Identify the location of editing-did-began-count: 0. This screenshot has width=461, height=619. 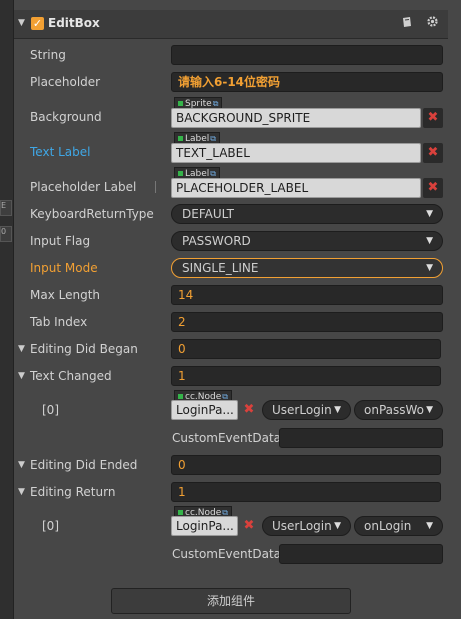
(306, 349).